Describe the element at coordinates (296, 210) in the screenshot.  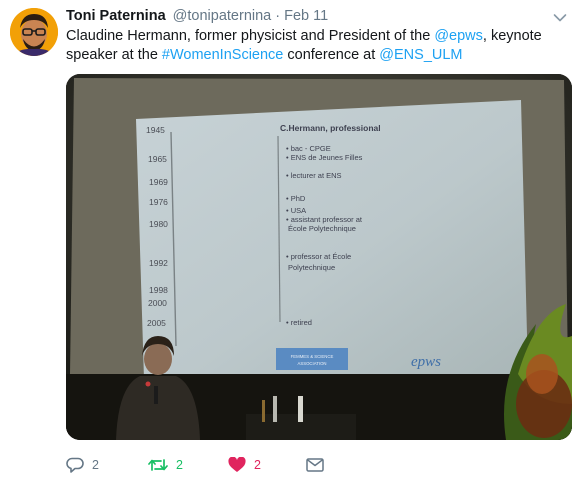
I see `slide-note: • USA` at that location.